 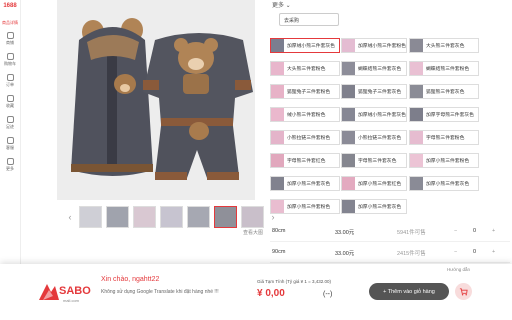 What do you see at coordinates (450, 115) in the screenshot?
I see `variant-label: 加厚字母熊三件套灰色` at bounding box center [450, 115].